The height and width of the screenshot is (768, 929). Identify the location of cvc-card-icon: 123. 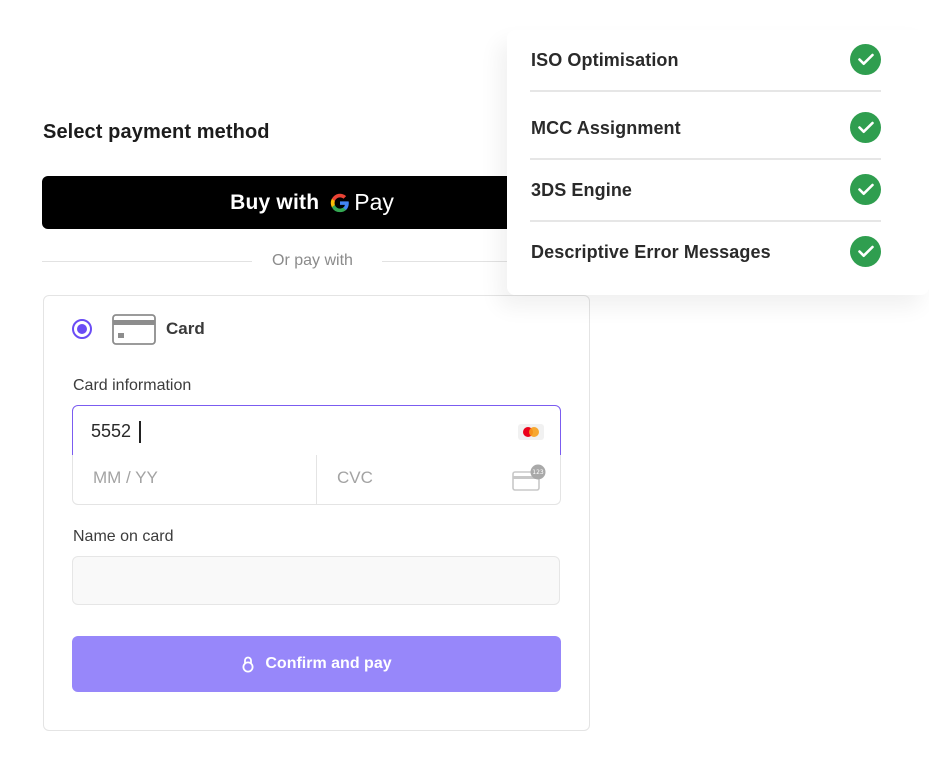
(529, 477).